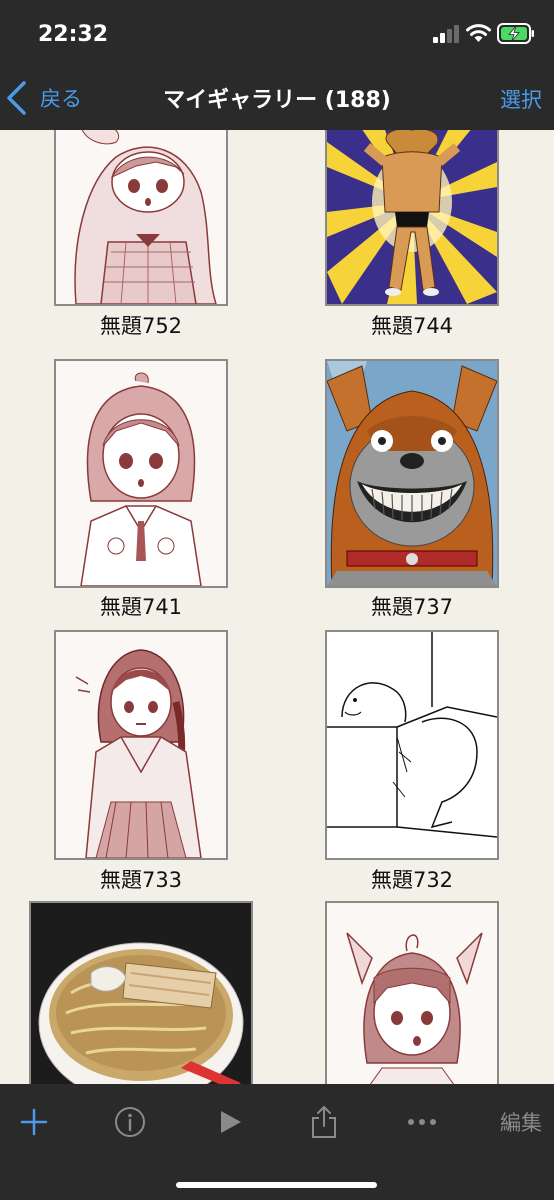 The width and height of the screenshot is (554, 1200). Describe the element at coordinates (276, 1185) in the screenshot. I see `home-indicator` at that location.